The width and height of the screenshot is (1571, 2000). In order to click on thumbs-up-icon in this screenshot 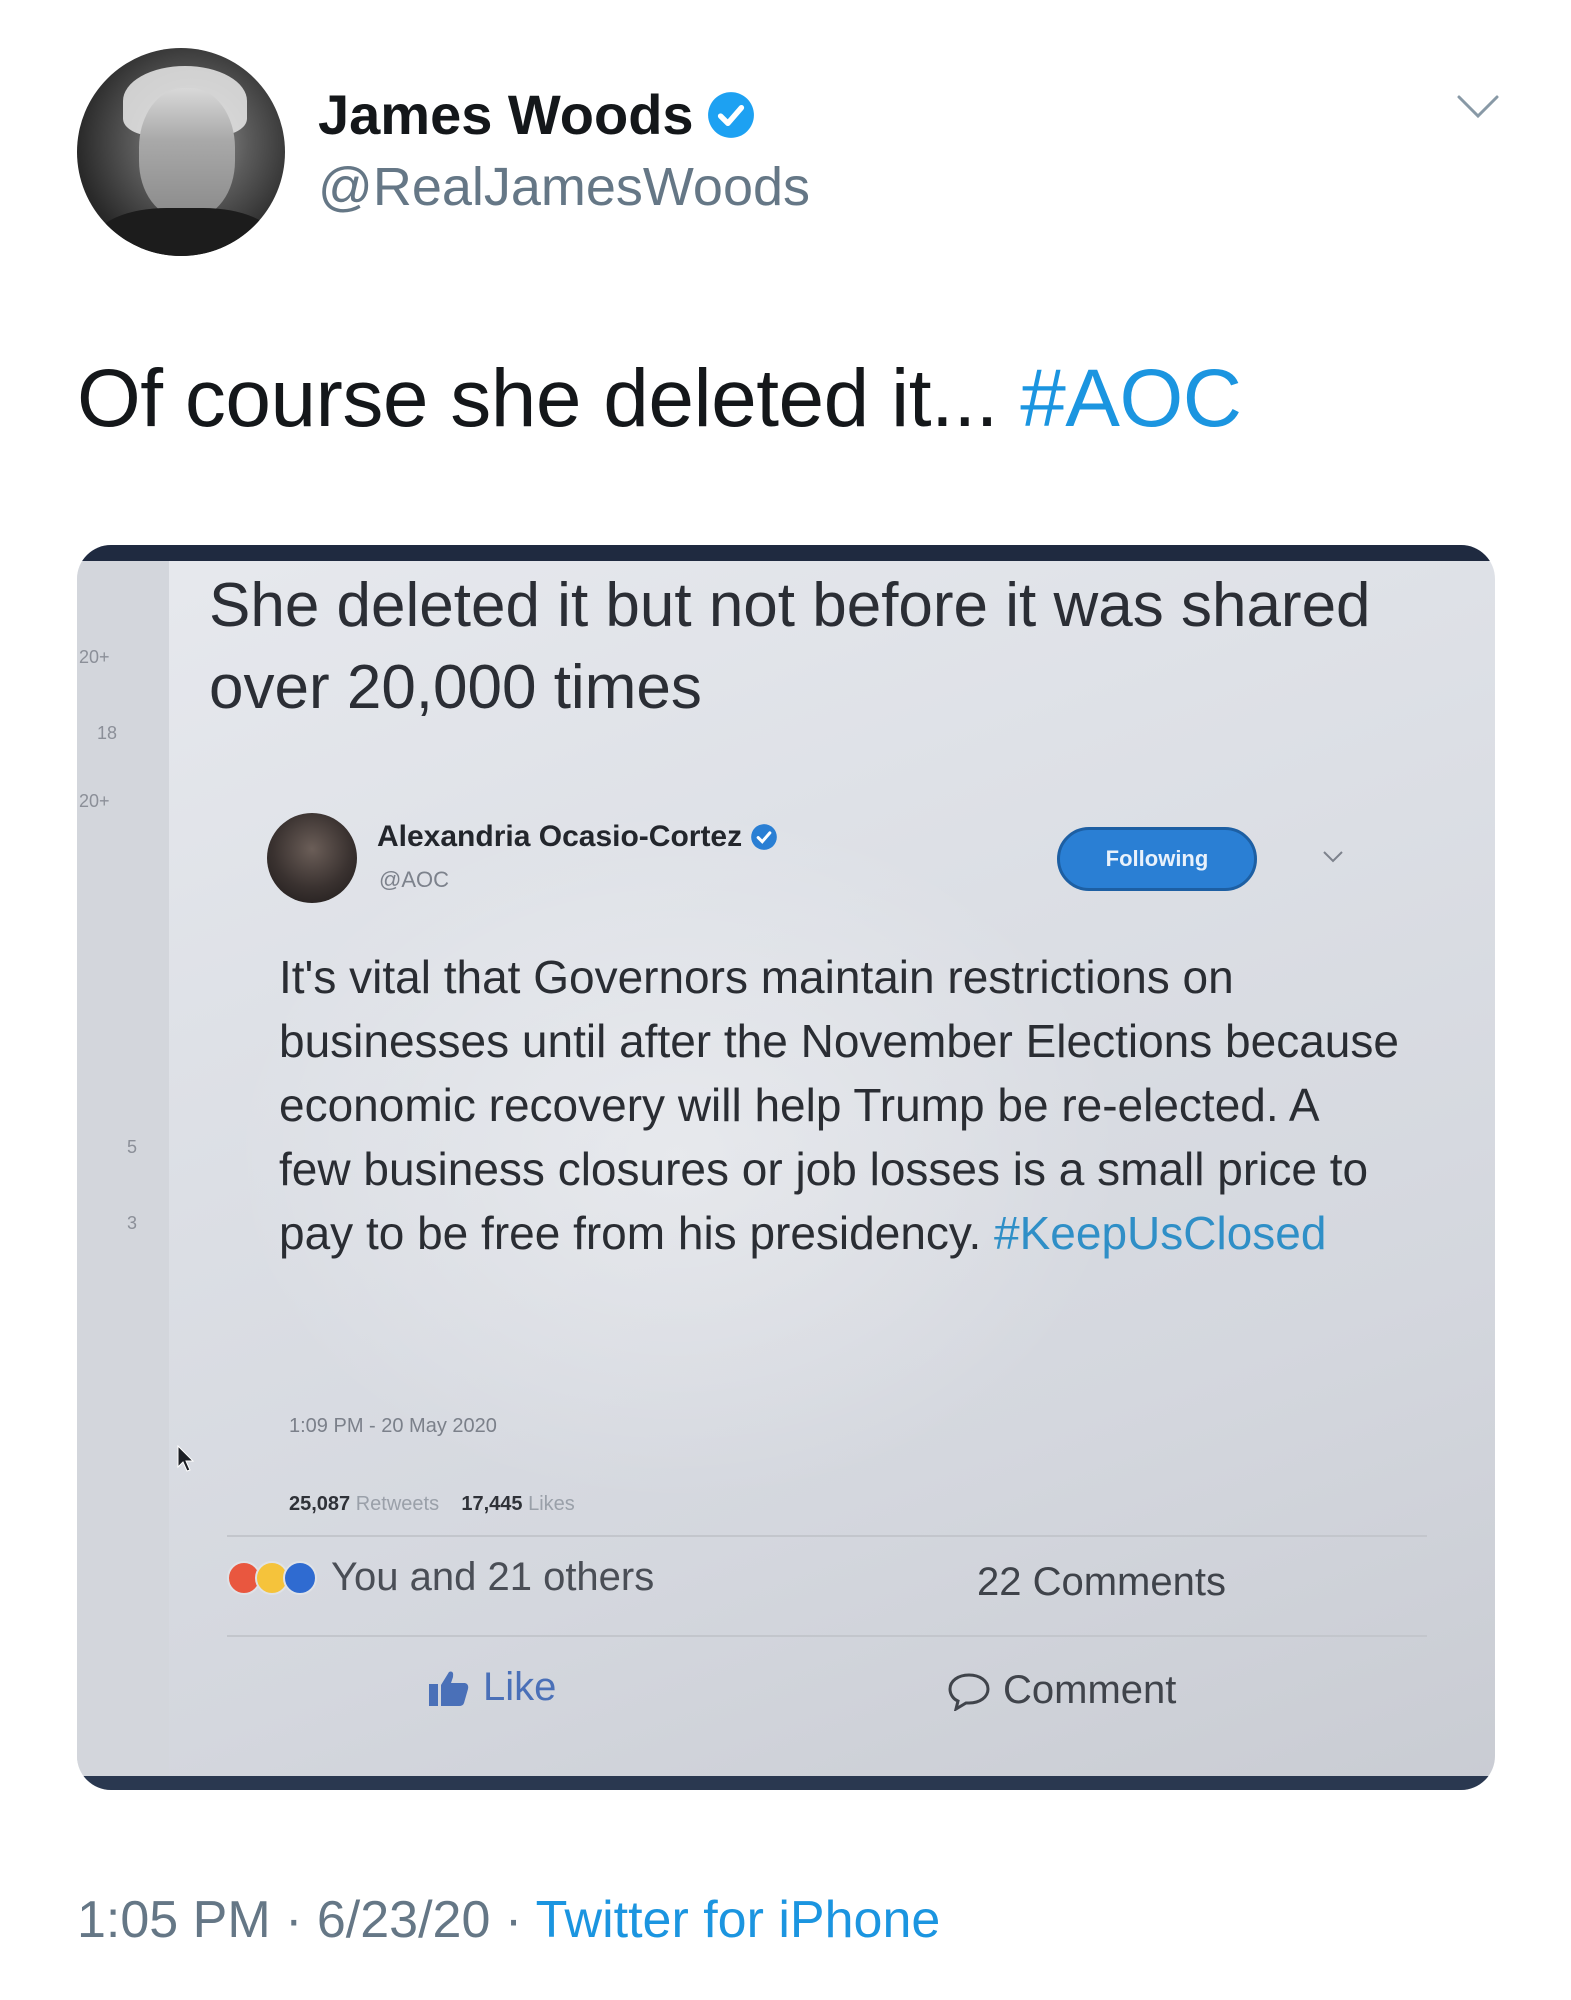, I will do `click(449, 1688)`.